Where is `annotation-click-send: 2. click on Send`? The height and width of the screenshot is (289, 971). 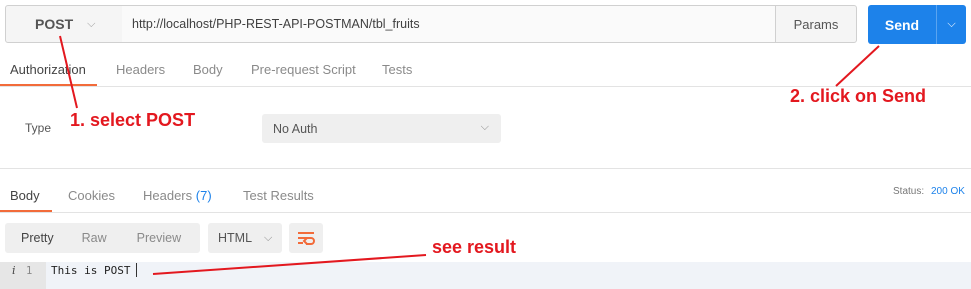 annotation-click-send: 2. click on Send is located at coordinates (858, 96).